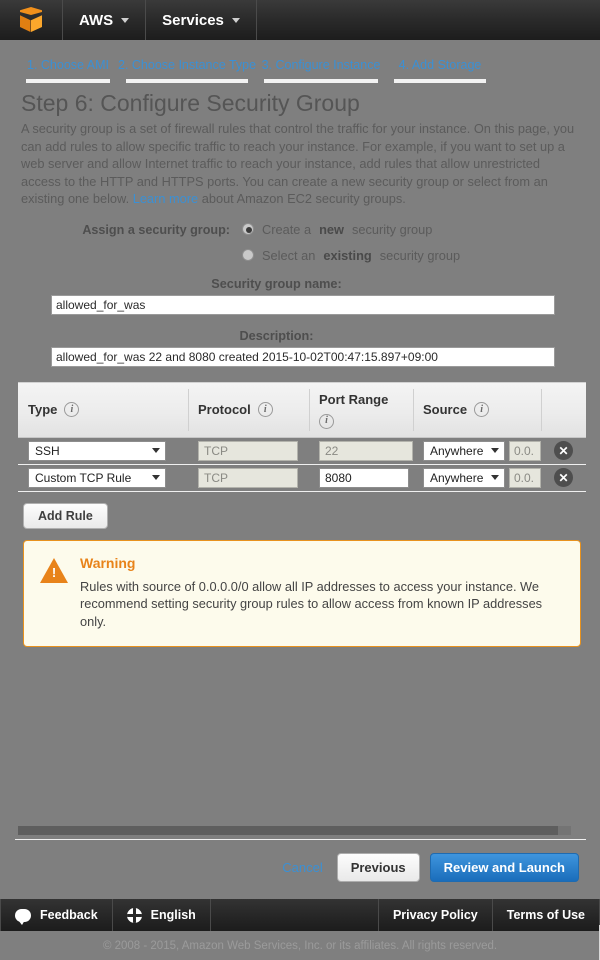 This screenshot has height=960, width=600. What do you see at coordinates (302, 198) in the screenshot?
I see `description-text-part2: about Amazon EC2 security groups.` at bounding box center [302, 198].